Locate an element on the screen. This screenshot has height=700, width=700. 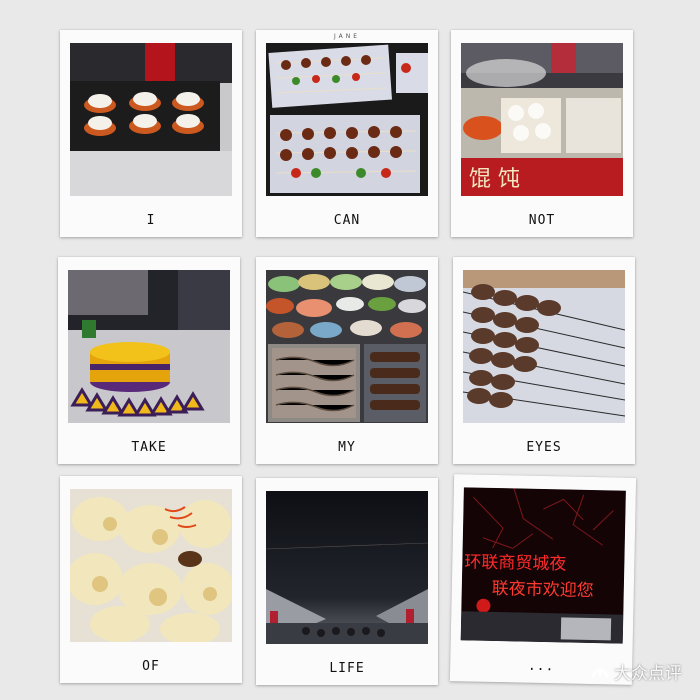
polaroid-7: OF is located at coordinates (151, 579).